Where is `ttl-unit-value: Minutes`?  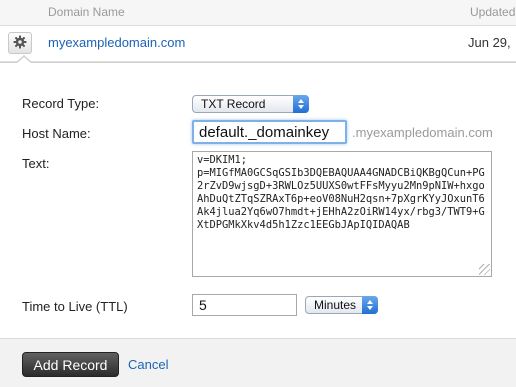
ttl-unit-value: Minutes is located at coordinates (335, 305).